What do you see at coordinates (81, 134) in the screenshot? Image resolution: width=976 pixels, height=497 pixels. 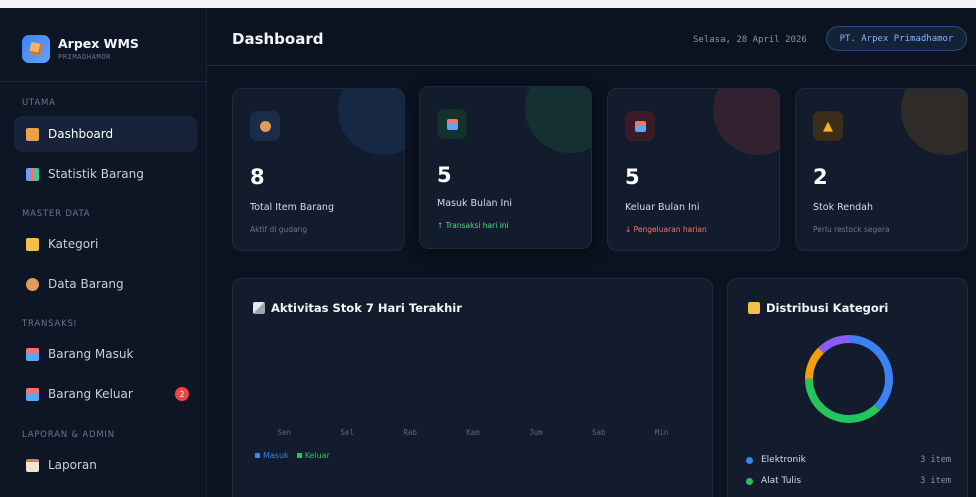 I see `sidebar-item-label: Dashboard` at bounding box center [81, 134].